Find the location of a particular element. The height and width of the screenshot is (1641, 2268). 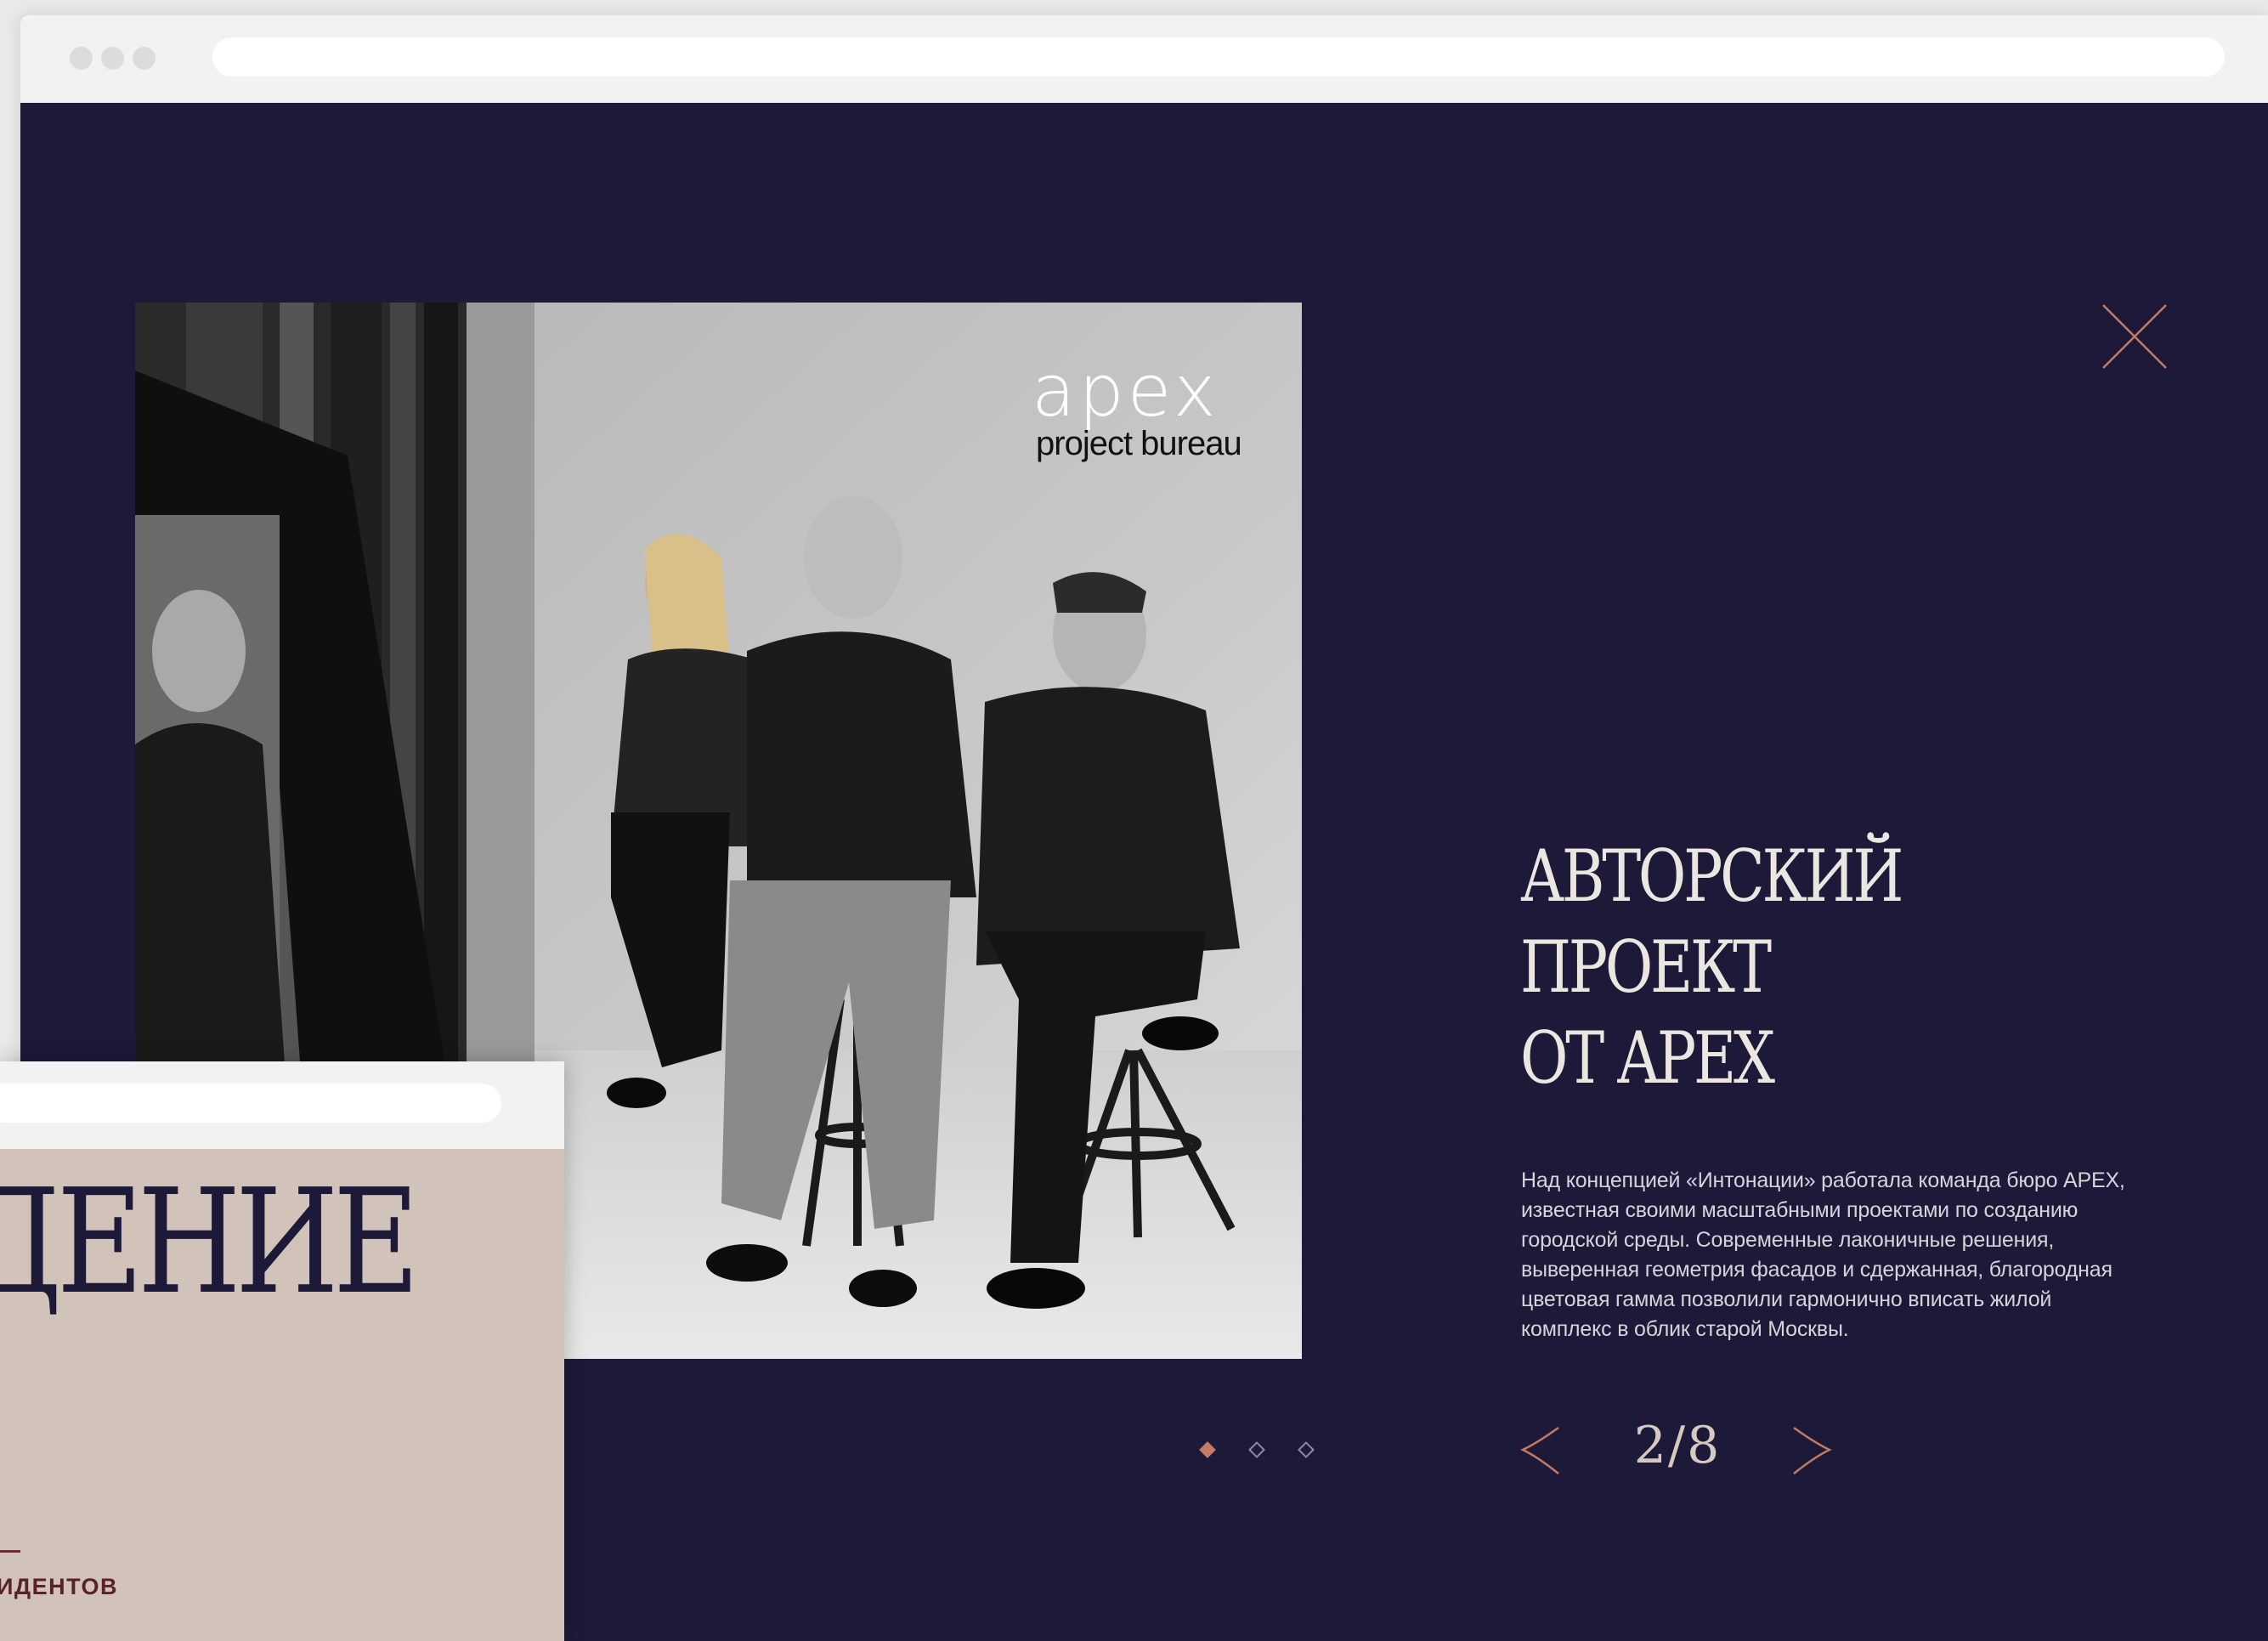

window-close-dot is located at coordinates (81, 58).